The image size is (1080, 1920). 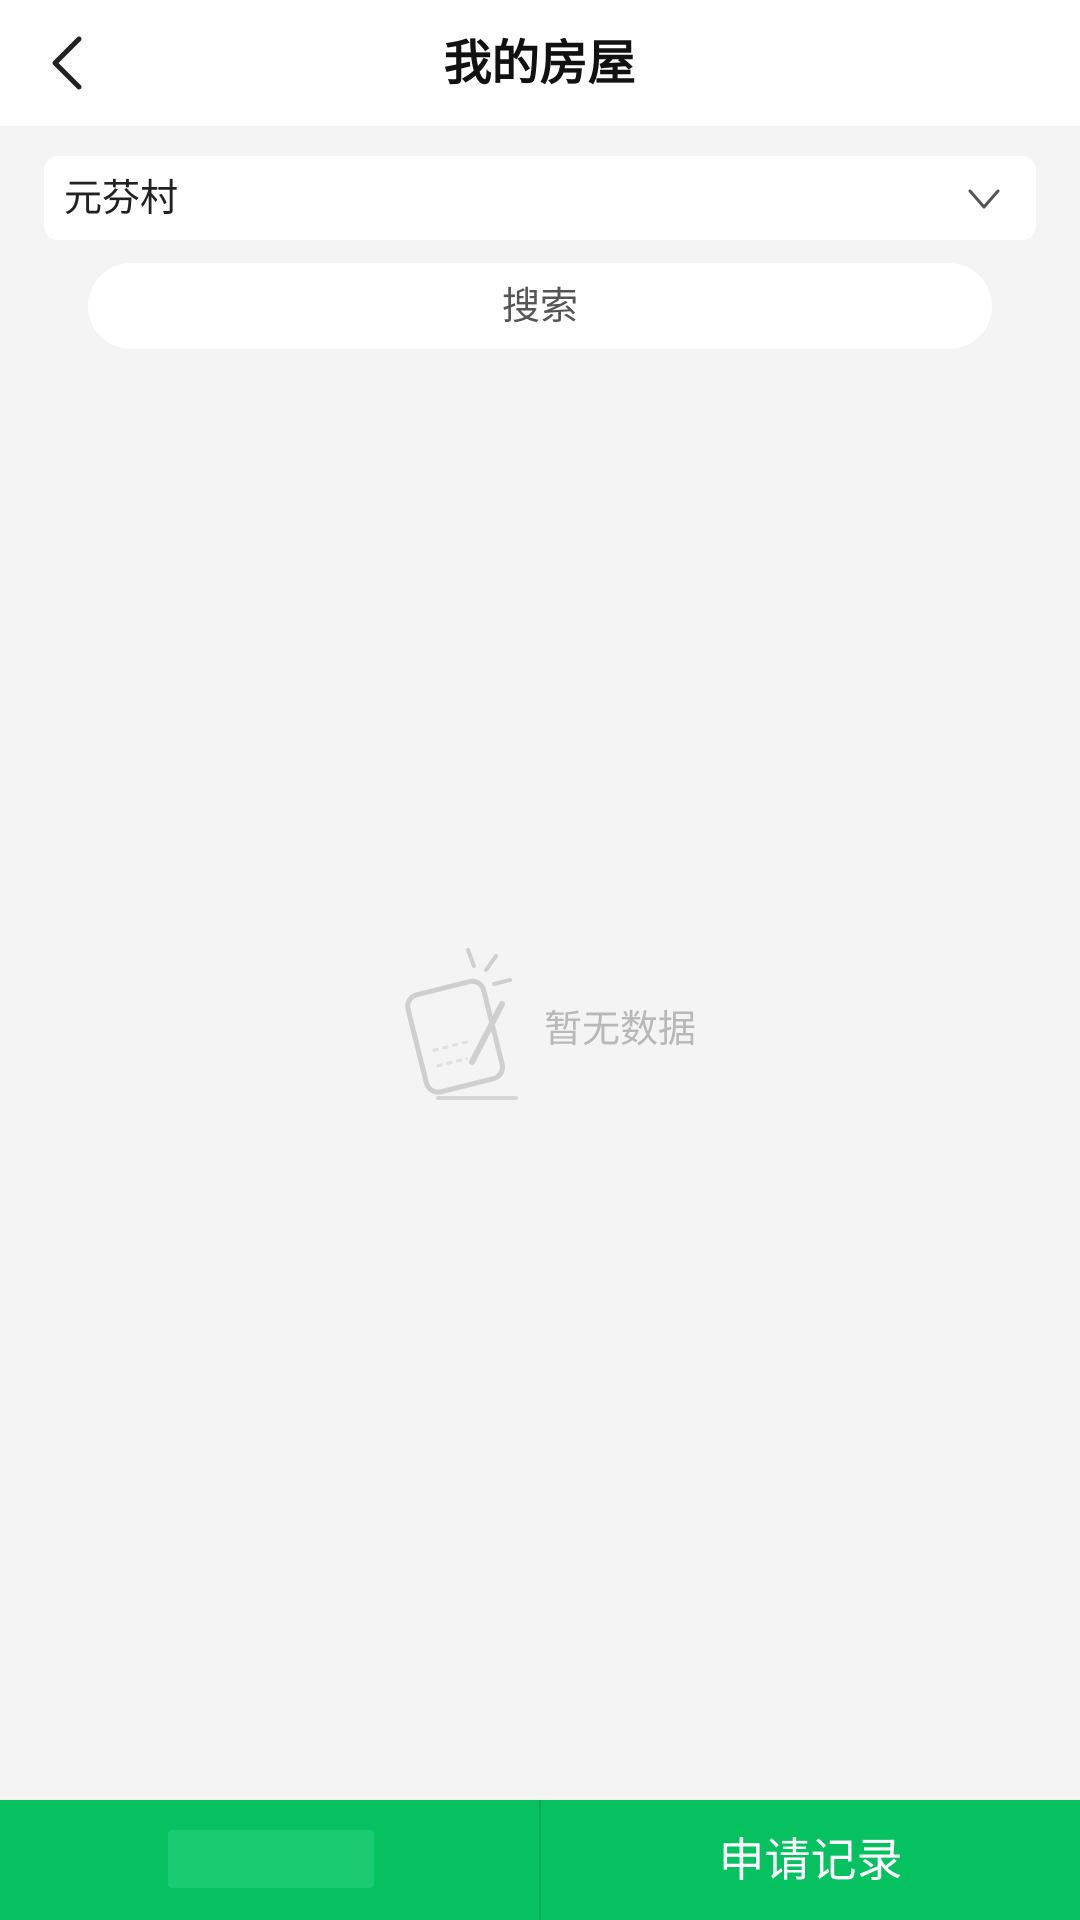 I want to click on chevron-down-icon, so click(x=984, y=199).